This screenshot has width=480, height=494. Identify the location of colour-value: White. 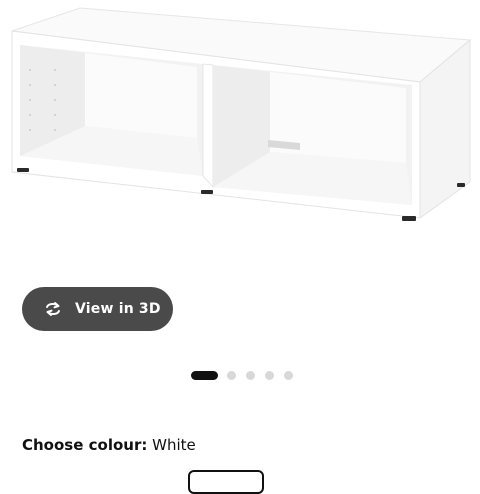
(174, 445).